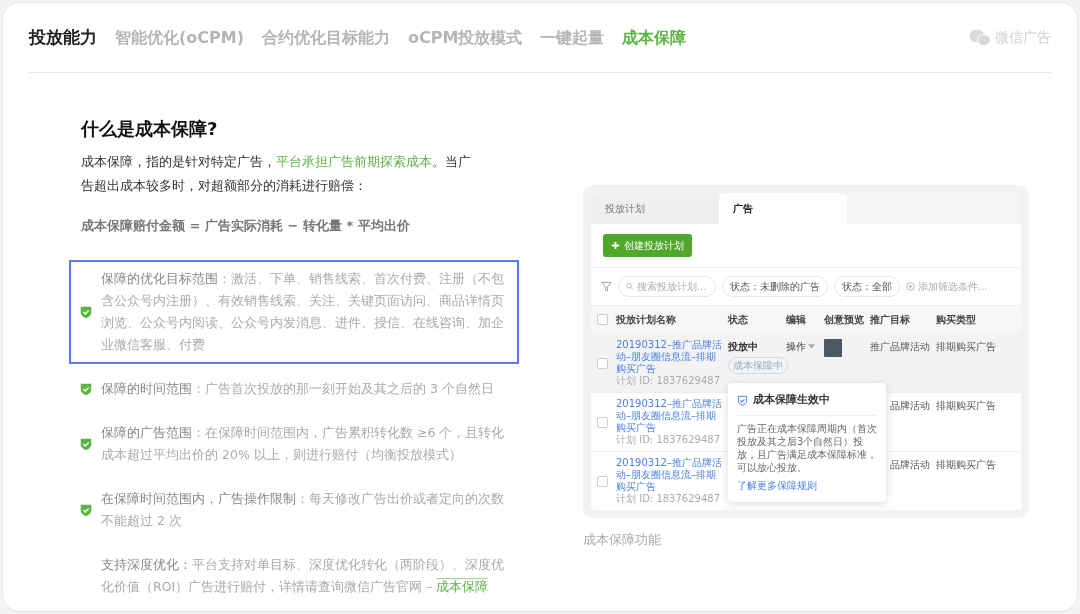  I want to click on column-header: 购买类型, so click(956, 320).